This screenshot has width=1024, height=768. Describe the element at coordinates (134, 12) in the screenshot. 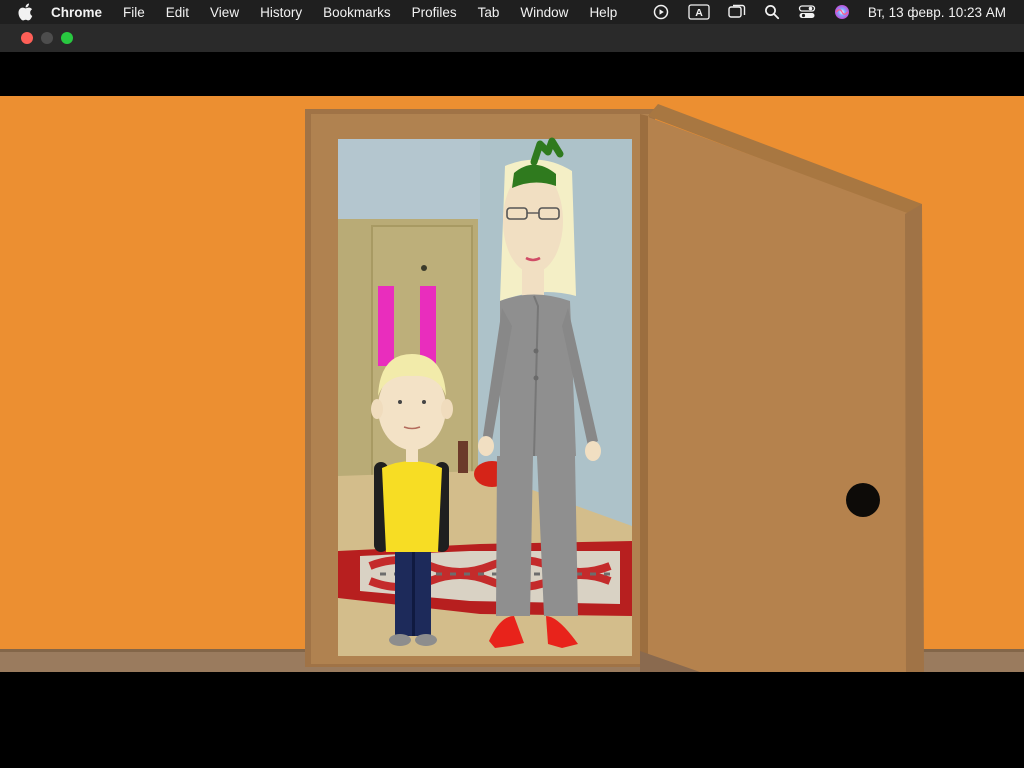

I see `menu-file: File` at that location.